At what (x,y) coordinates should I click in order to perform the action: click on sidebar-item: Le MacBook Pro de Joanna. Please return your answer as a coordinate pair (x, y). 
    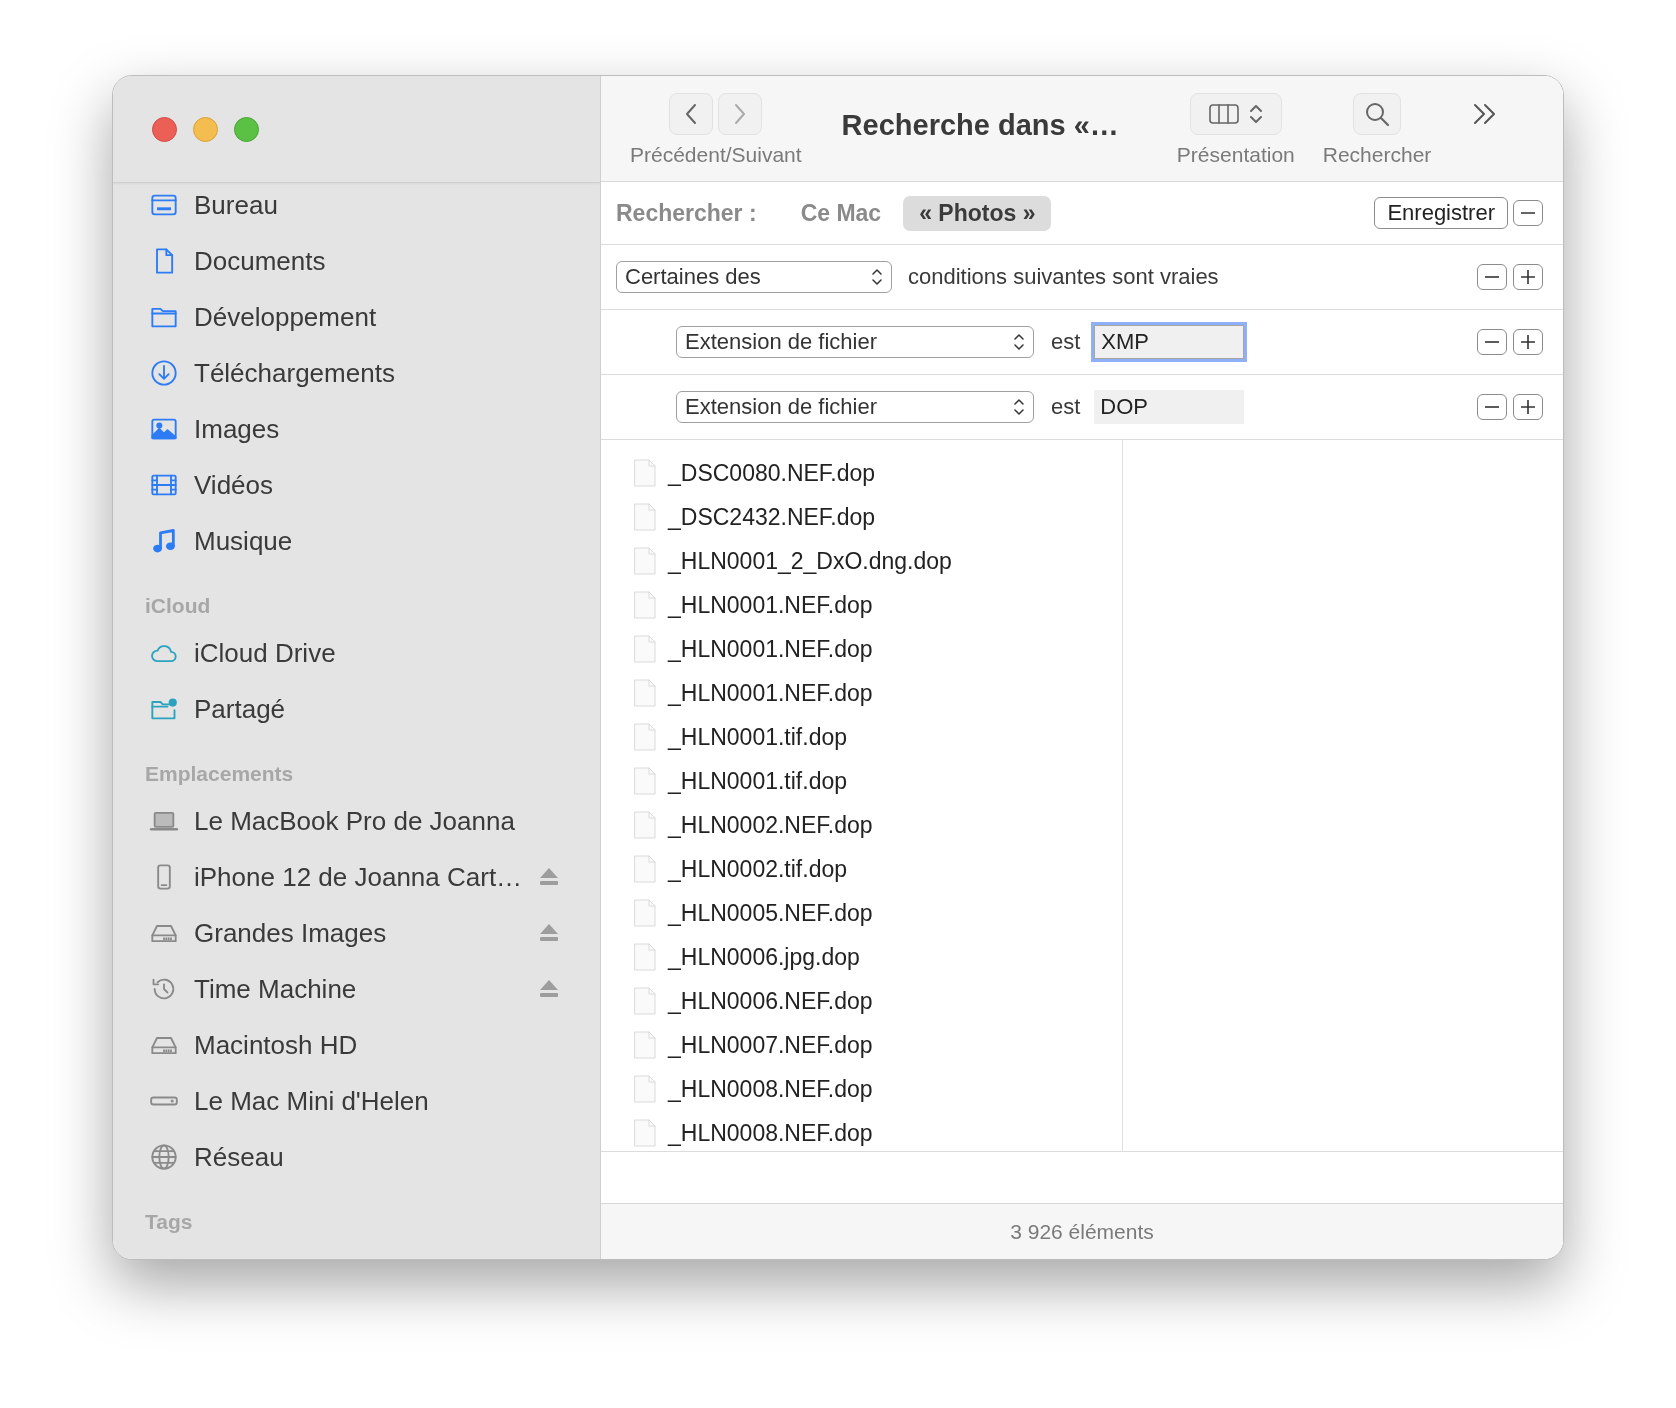
    Looking at the image, I should click on (377, 821).